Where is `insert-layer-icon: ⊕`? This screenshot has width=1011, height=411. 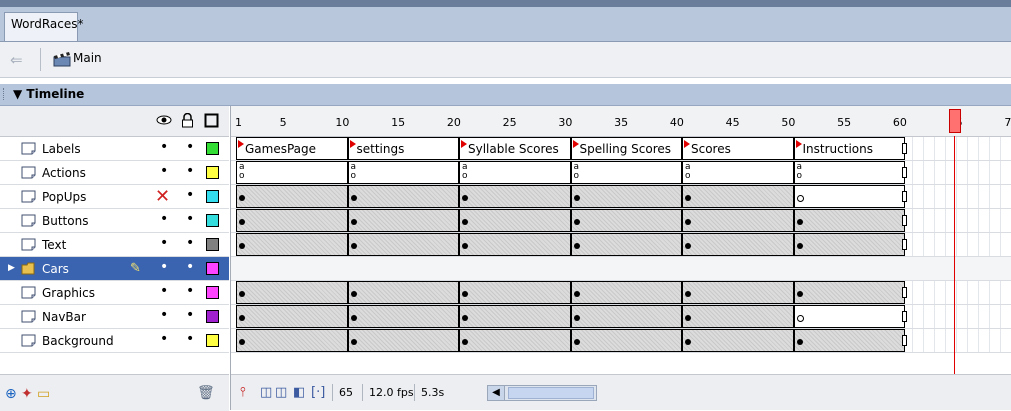 insert-layer-icon: ⊕ is located at coordinates (11, 394).